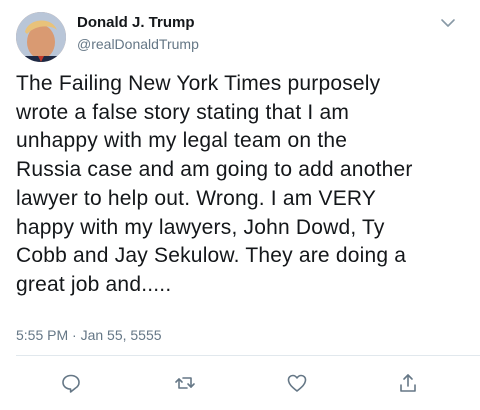 The height and width of the screenshot is (410, 480). I want to click on like-button, so click(297, 383).